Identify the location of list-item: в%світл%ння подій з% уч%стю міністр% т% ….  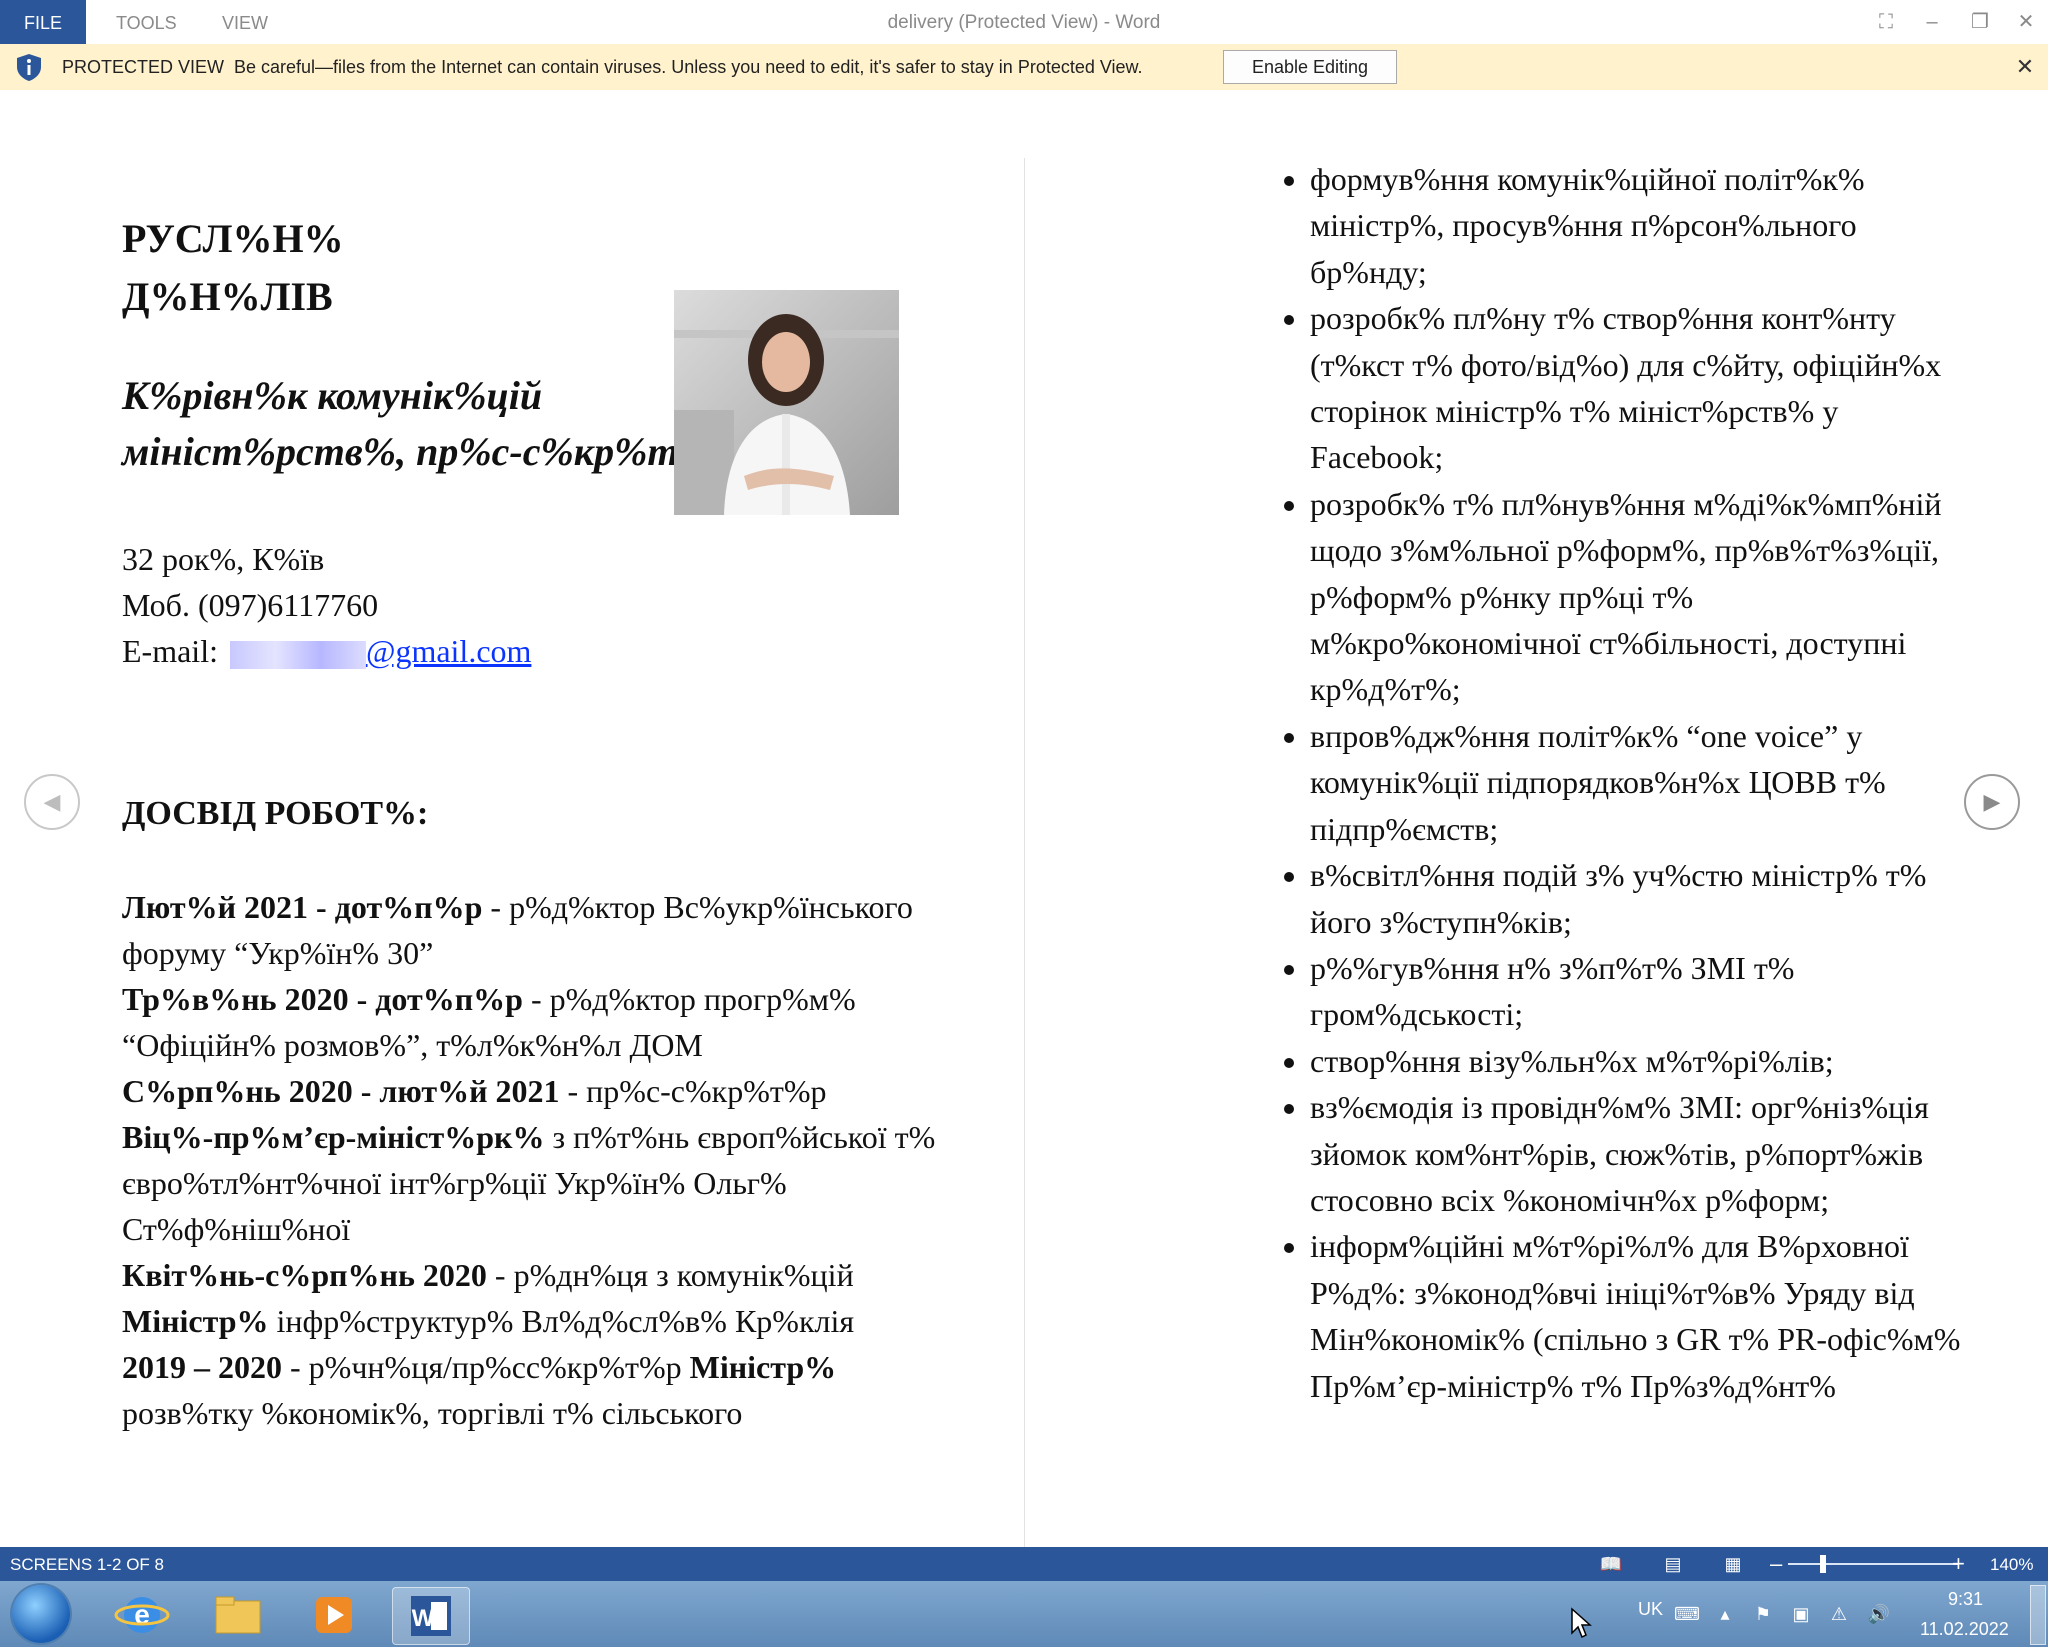
(1636, 898).